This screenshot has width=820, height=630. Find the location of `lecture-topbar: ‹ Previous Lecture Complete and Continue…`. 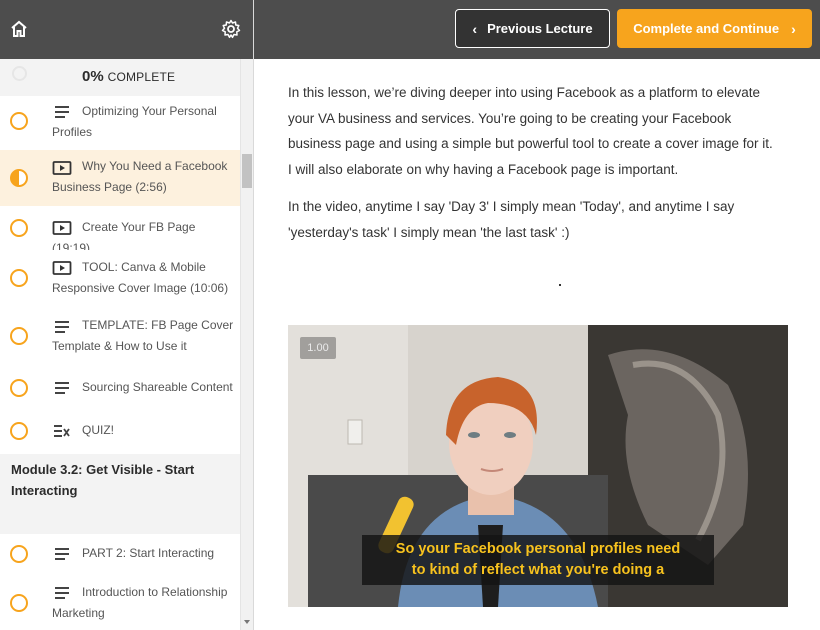

lecture-topbar: ‹ Previous Lecture Complete and Continue… is located at coordinates (537, 29).